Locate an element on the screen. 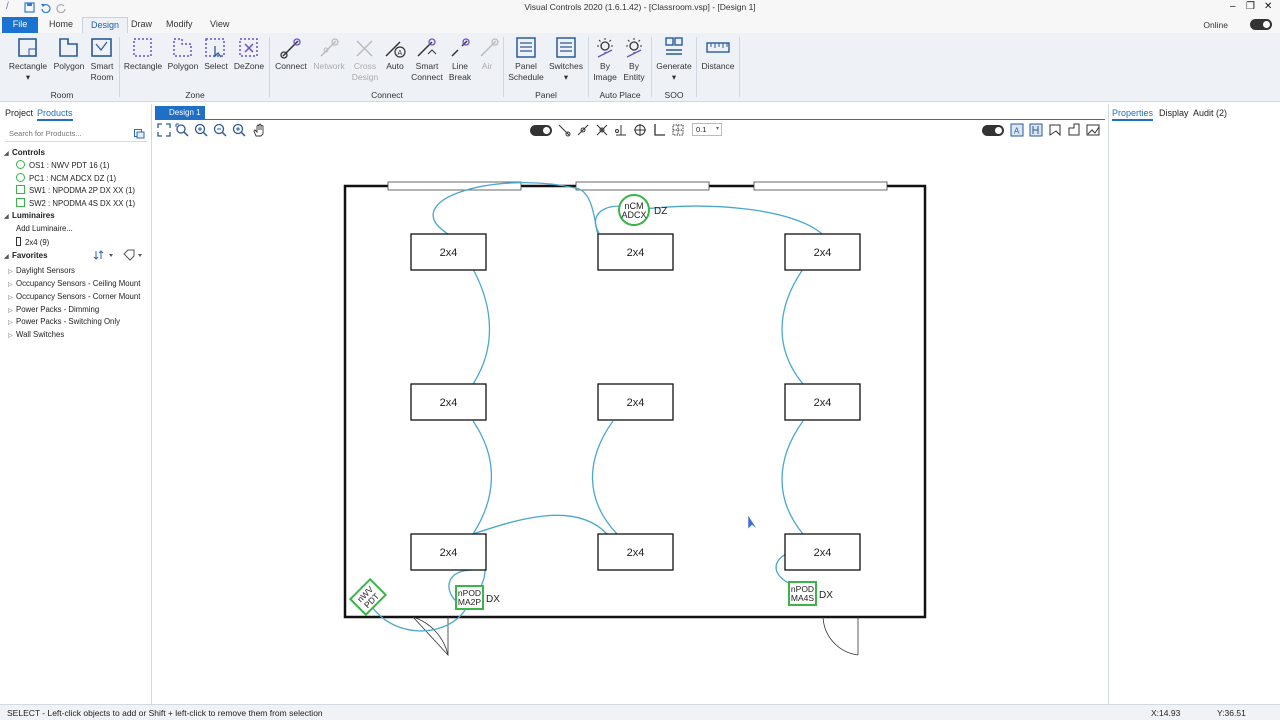 Image resolution: width=1280 pixels, height=720 pixels. restore-icon: ❐ is located at coordinates (1250, 6).